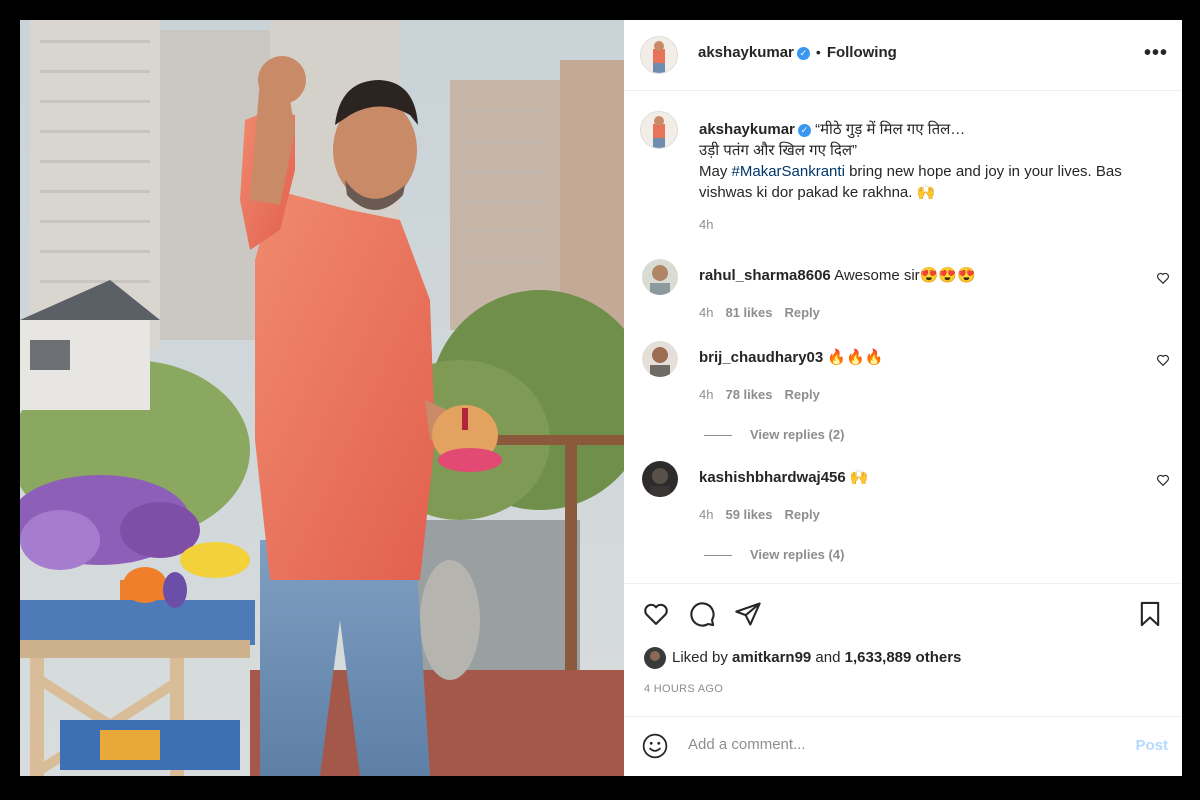  I want to click on comment-icon, so click(702, 614).